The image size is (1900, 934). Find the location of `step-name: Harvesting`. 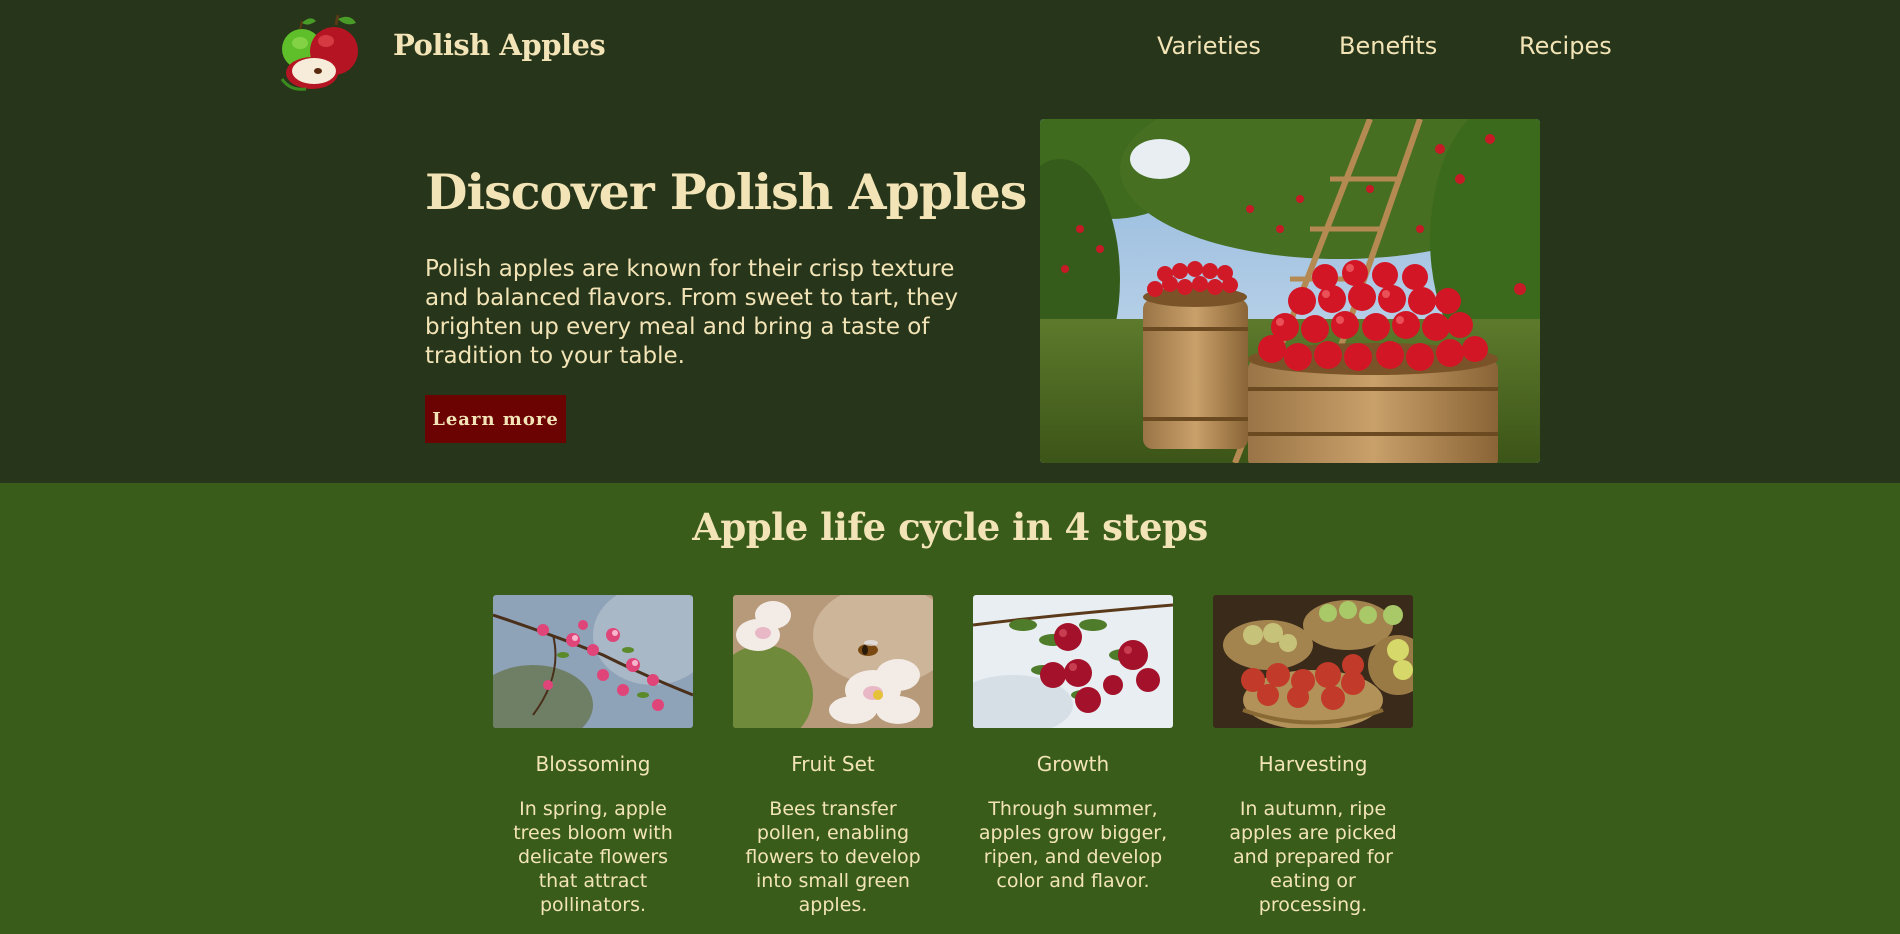

step-name: Harvesting is located at coordinates (1313, 764).